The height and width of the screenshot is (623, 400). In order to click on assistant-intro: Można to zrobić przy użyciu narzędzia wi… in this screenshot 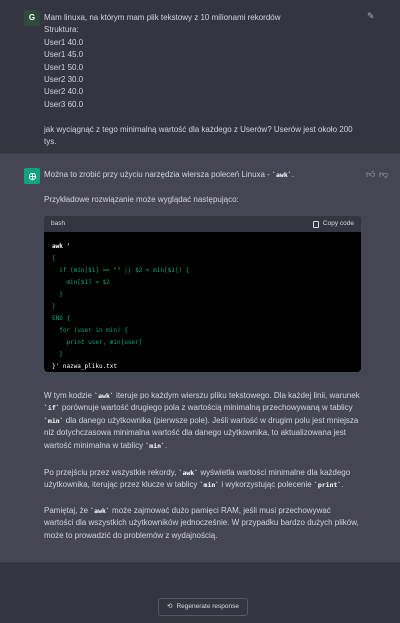, I will do `click(169, 174)`.